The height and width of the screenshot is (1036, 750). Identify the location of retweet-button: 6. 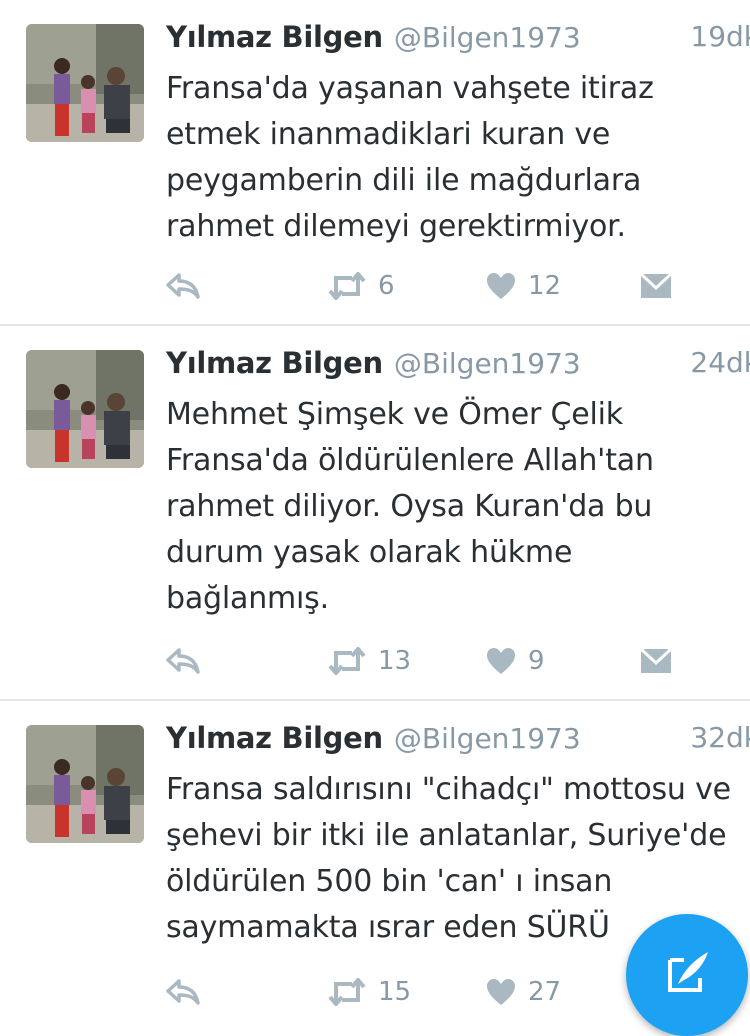
(361, 286).